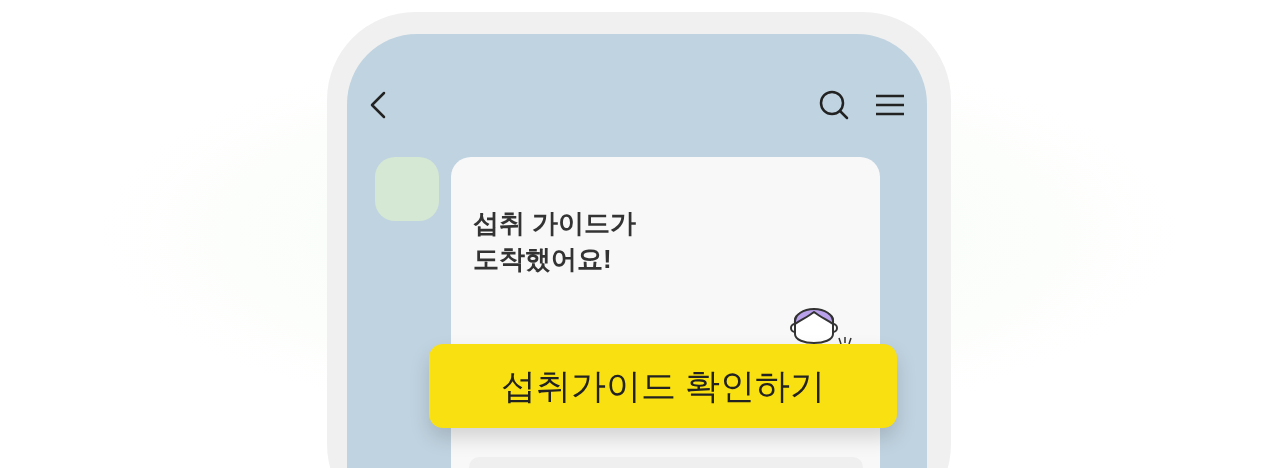 This screenshot has height=468, width=1280. Describe the element at coordinates (663, 386) in the screenshot. I see `check-guide-button: 섭취가이드 확인하기` at that location.